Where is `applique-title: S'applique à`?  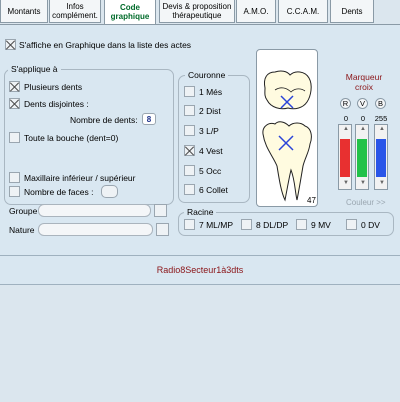 applique-title: S'applique à is located at coordinates (34, 69).